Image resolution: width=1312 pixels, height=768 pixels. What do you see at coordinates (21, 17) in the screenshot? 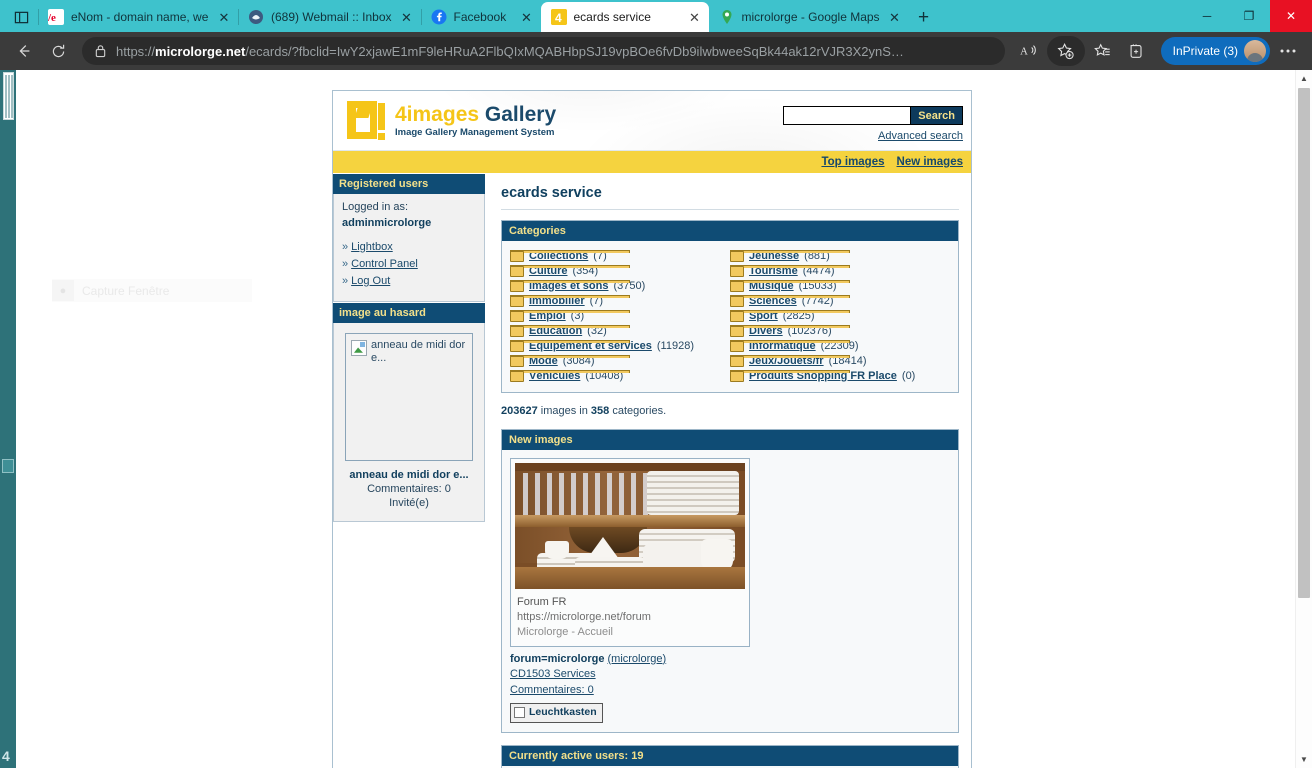
I see `tab-search-button` at bounding box center [21, 17].